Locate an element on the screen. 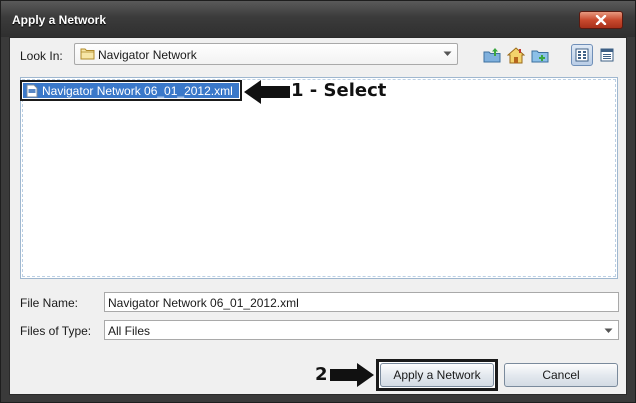  details-view-button is located at coordinates (607, 55).